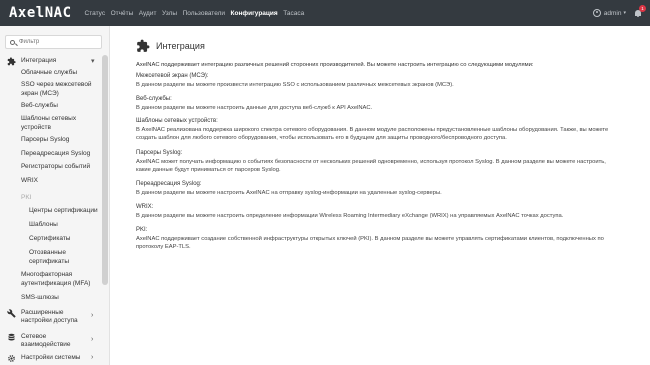  I want to click on bell-icon: 1, so click(640, 11).